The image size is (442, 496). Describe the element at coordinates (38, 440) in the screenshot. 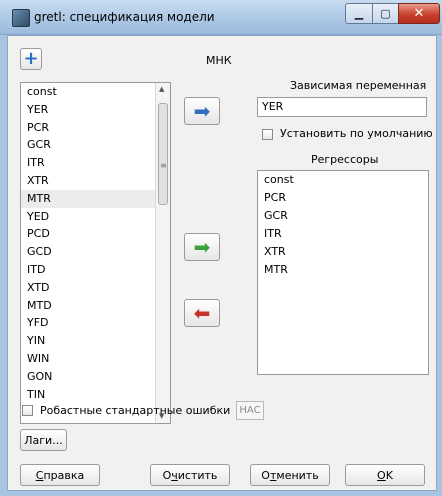

I see `lags-label: Лаги` at that location.